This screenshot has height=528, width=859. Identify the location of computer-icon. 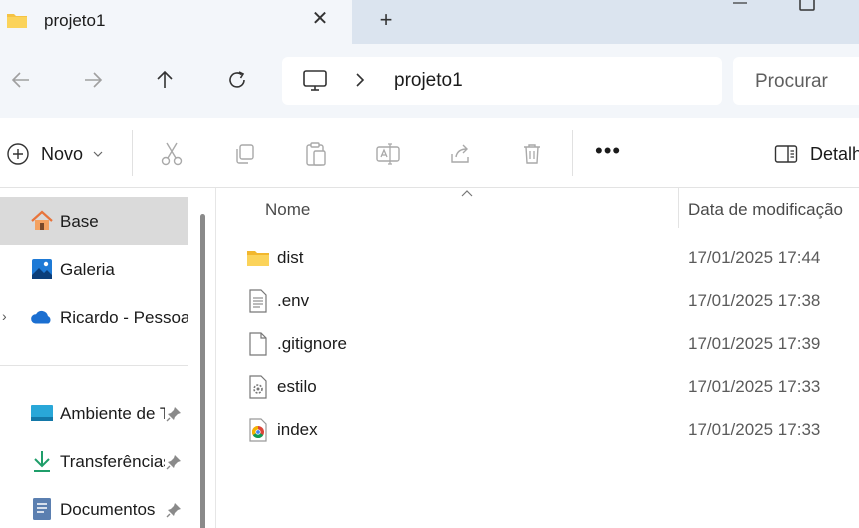
(315, 80).